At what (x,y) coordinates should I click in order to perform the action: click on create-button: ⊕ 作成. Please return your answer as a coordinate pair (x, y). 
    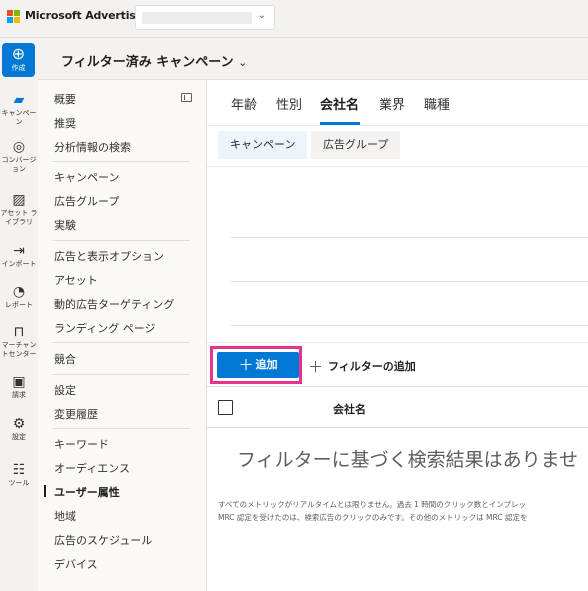
    Looking at the image, I should click on (18, 60).